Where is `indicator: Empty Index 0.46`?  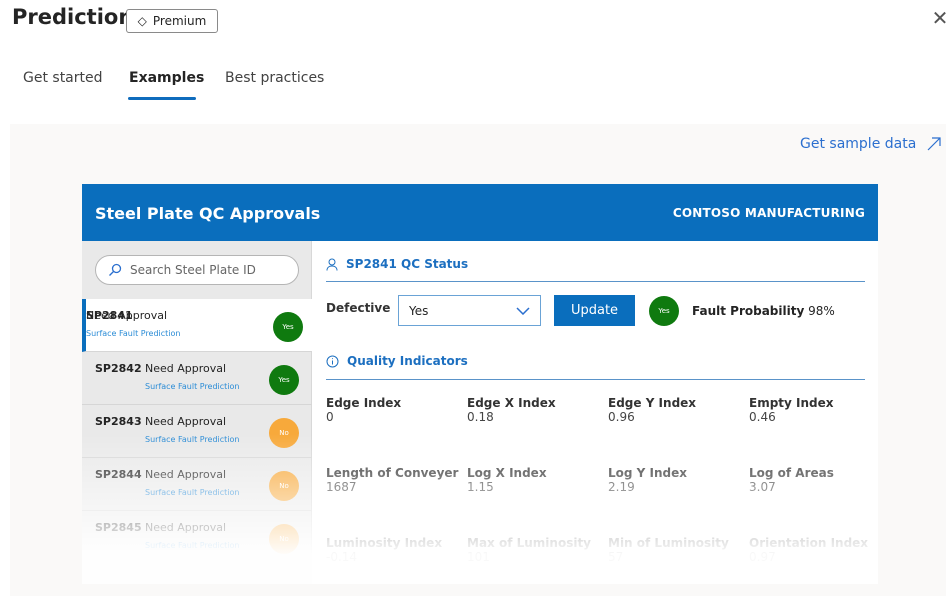
indicator: Empty Index 0.46 is located at coordinates (813, 410).